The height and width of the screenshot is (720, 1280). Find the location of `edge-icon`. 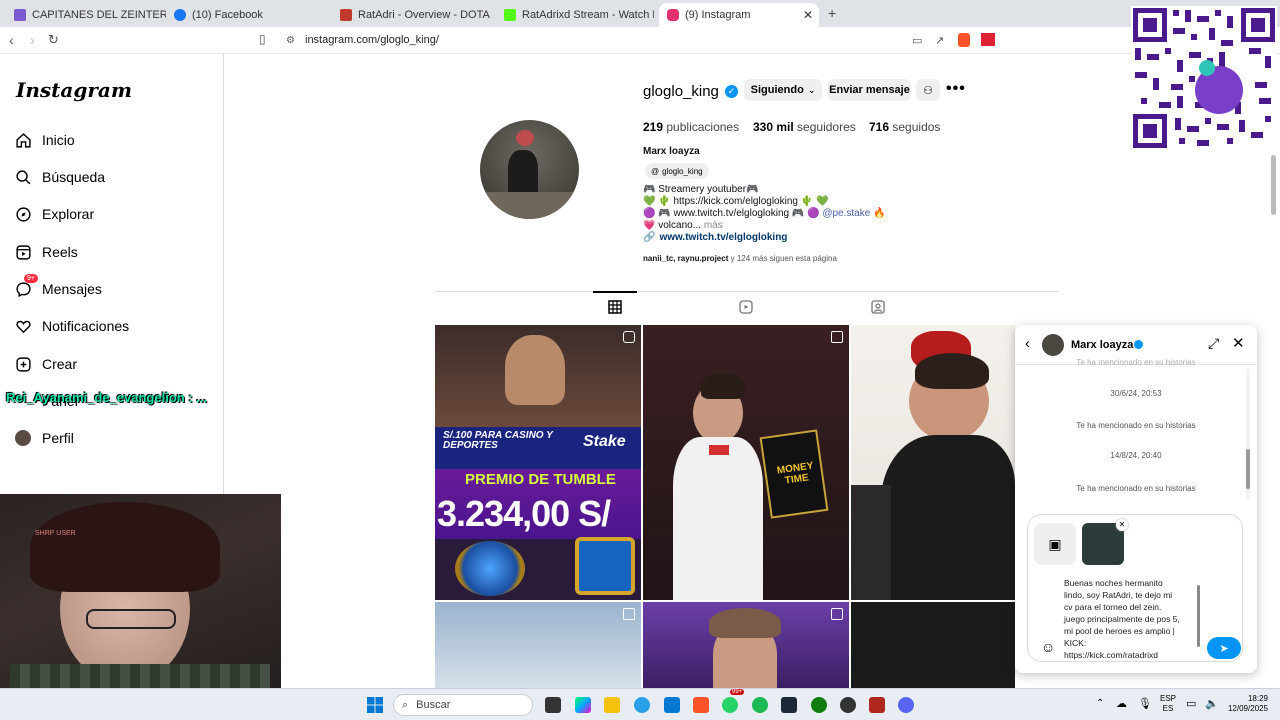

edge-icon is located at coordinates (642, 705).